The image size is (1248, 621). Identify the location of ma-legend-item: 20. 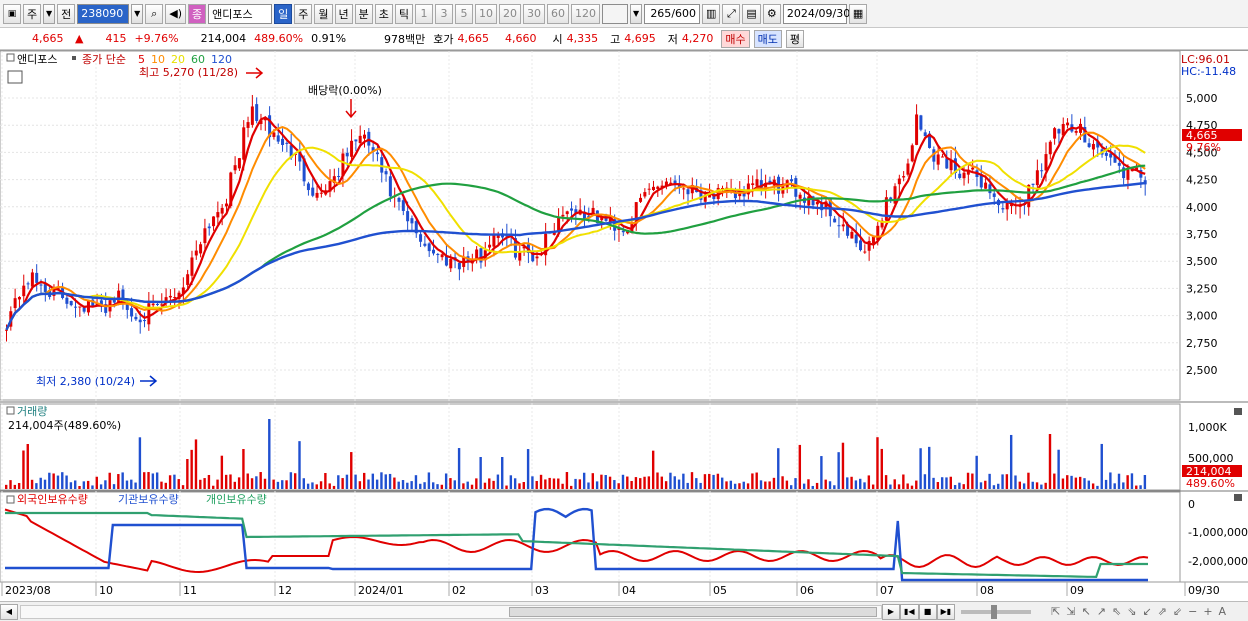
(178, 59).